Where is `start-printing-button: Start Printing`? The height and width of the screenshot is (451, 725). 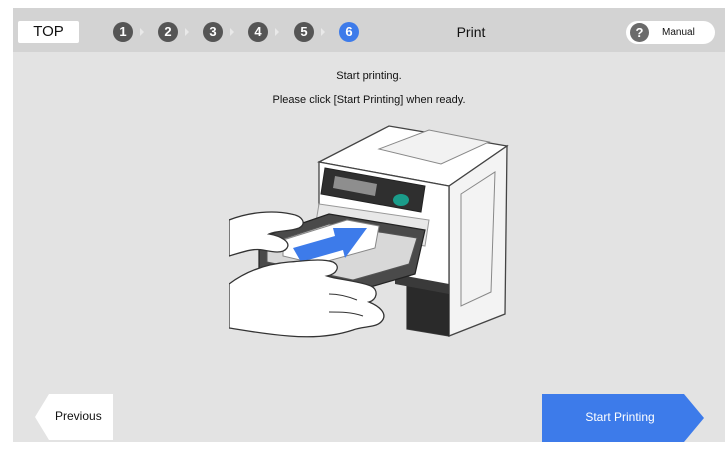 start-printing-button: Start Printing is located at coordinates (623, 418).